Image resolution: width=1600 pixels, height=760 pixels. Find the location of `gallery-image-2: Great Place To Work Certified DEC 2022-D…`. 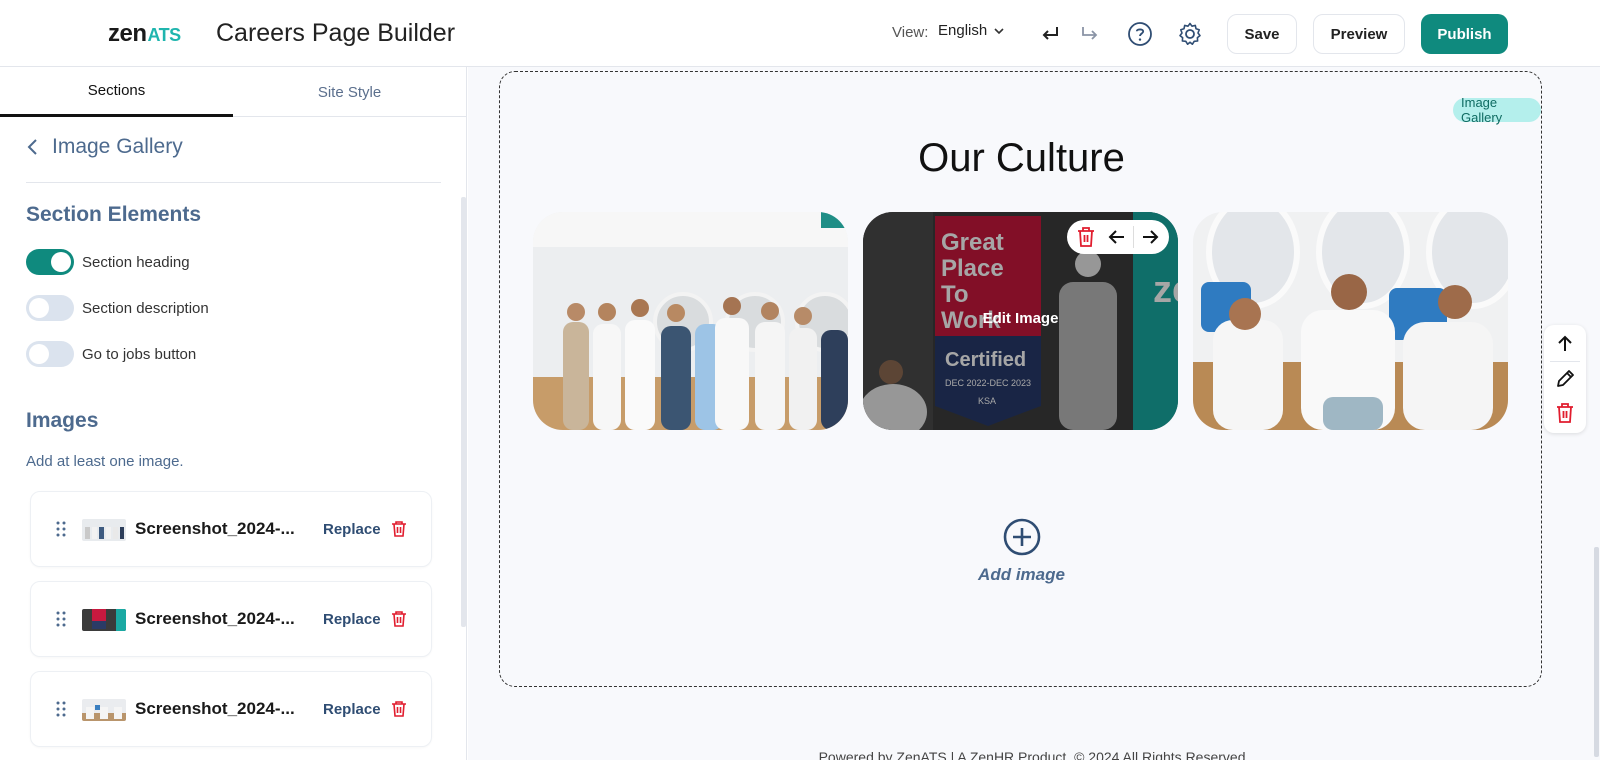

gallery-image-2: Great Place To Work Certified DEC 2022-D… is located at coordinates (1020, 321).